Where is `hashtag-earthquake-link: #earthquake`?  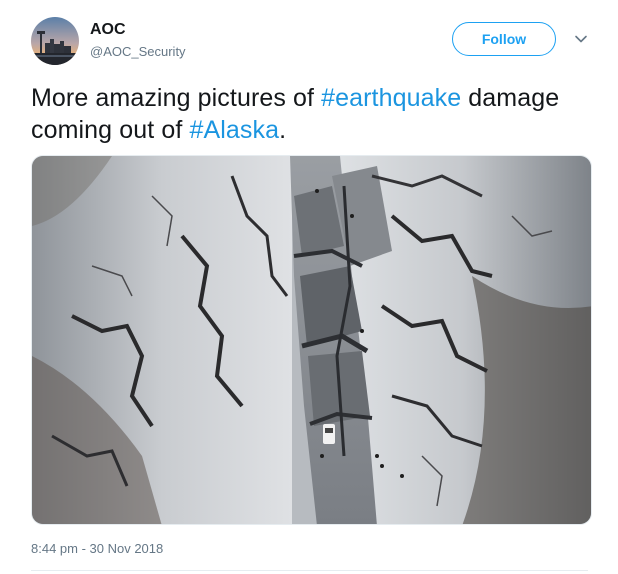 hashtag-earthquake-link: #earthquake is located at coordinates (391, 98).